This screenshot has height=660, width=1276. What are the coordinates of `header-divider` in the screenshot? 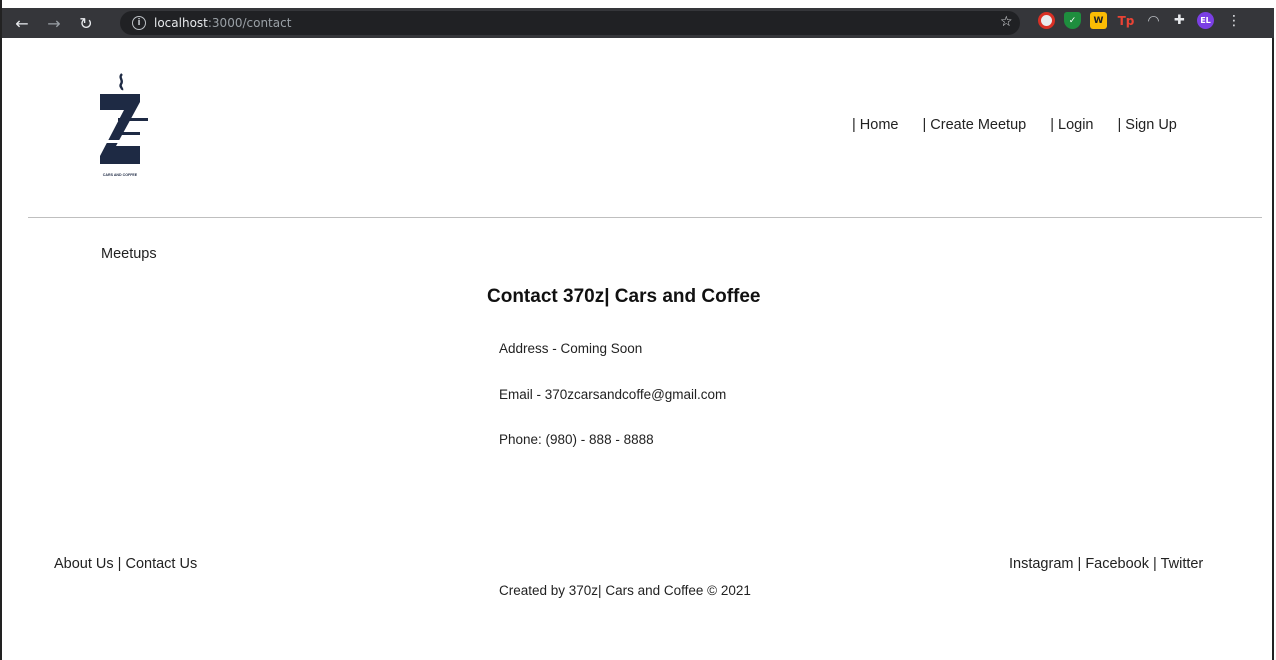 It's located at (645, 217).